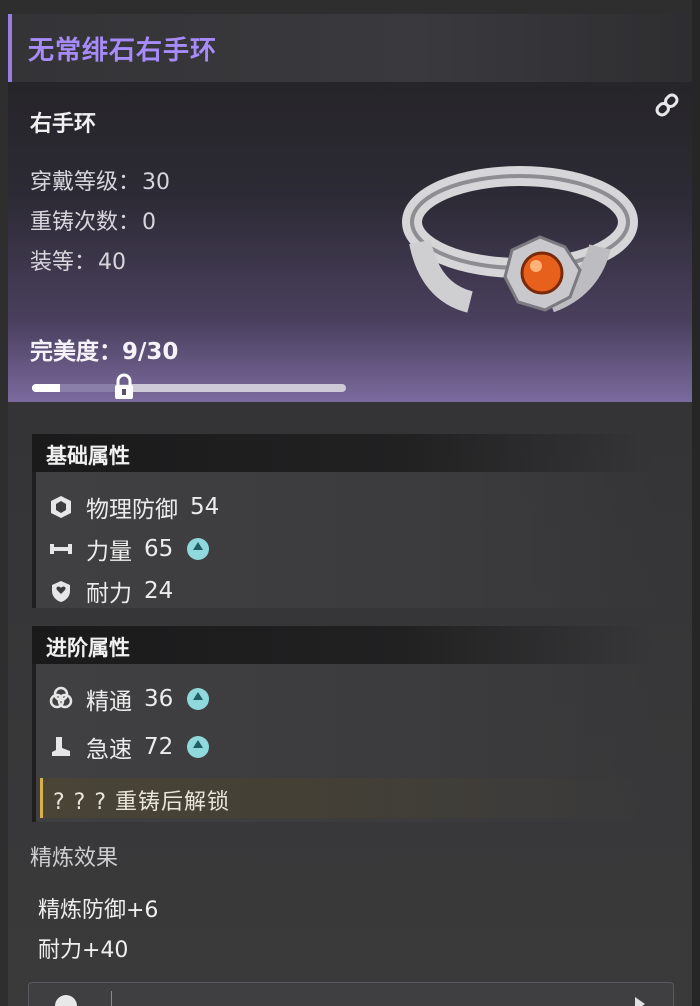 This screenshot has width=700, height=1006. What do you see at coordinates (205, 507) in the screenshot?
I see `attr-value: 54` at bounding box center [205, 507].